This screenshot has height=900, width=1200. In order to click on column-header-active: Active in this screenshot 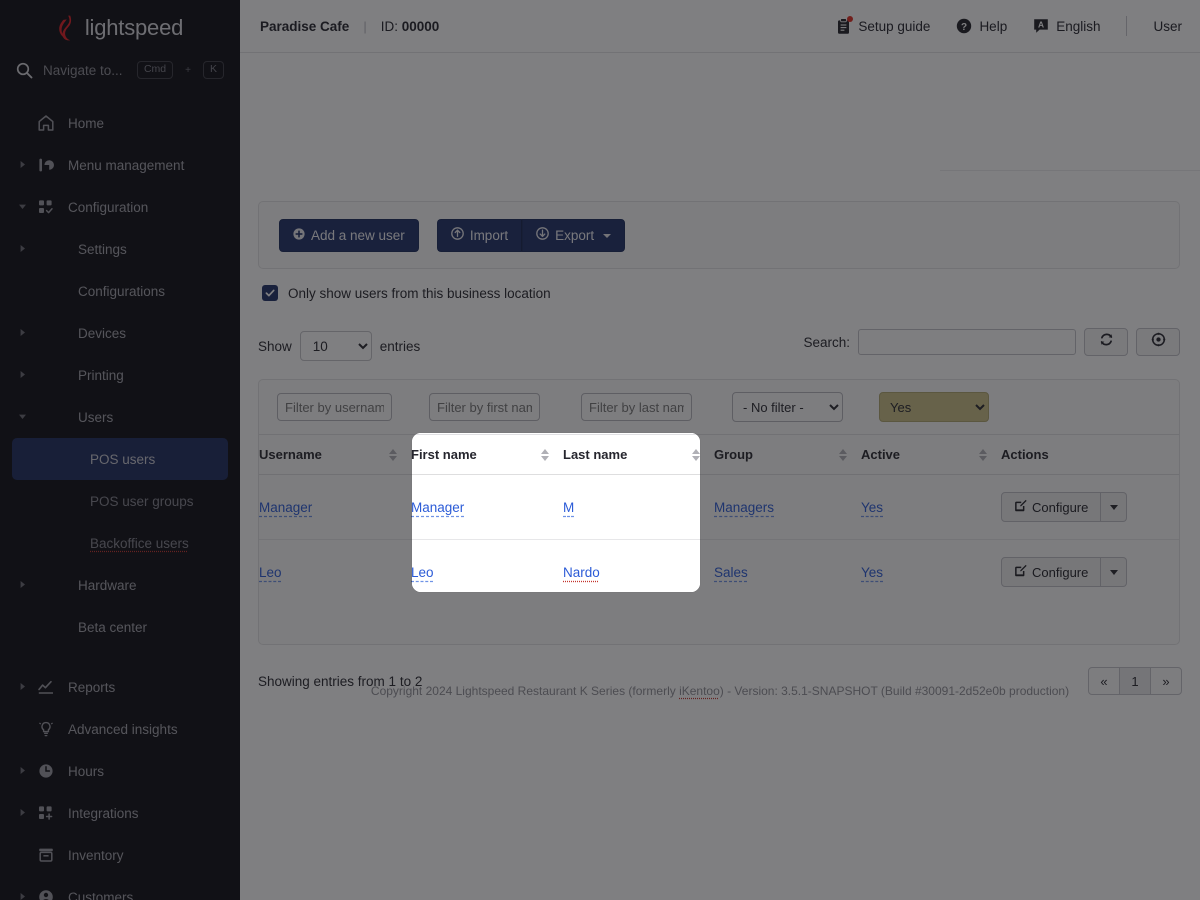, I will do `click(931, 454)`.